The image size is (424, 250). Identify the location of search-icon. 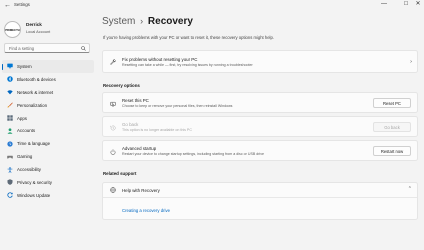
(83, 49).